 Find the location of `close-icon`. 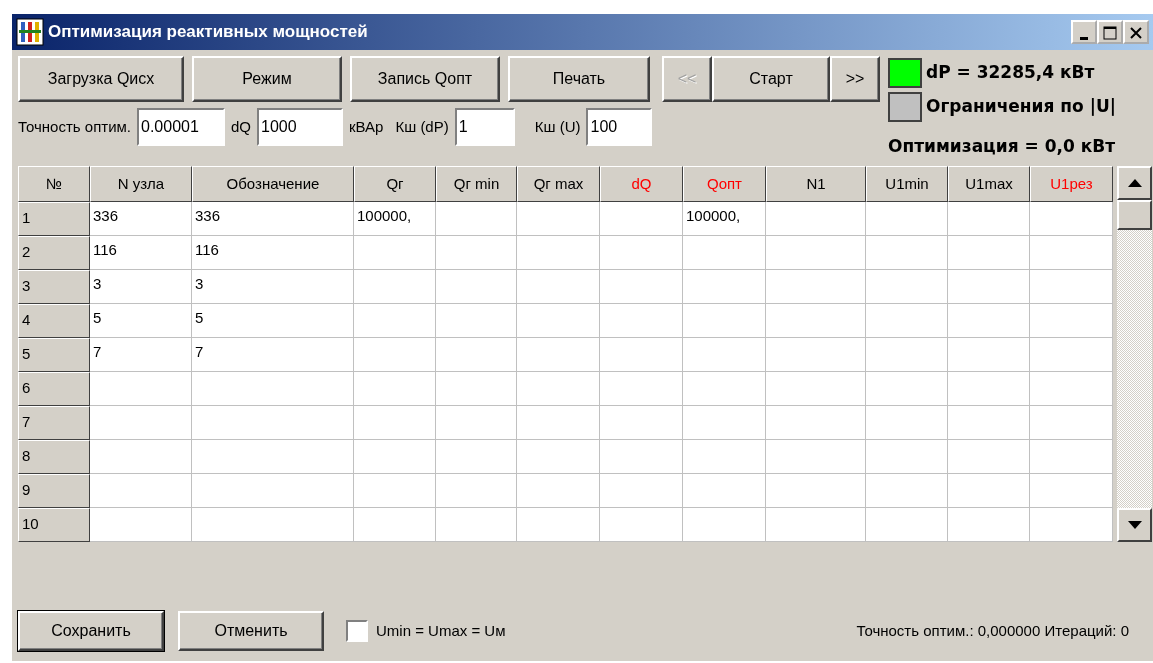

close-icon is located at coordinates (1136, 33).